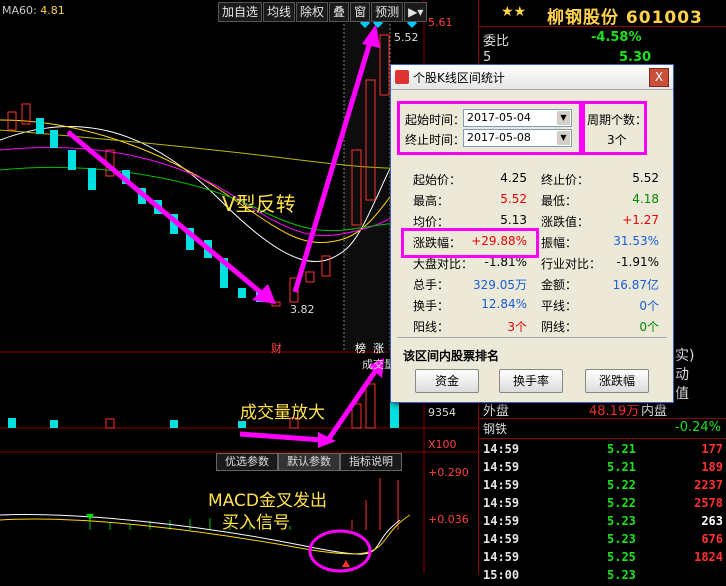 This screenshot has width=726, height=586. What do you see at coordinates (247, 462) in the screenshot?
I see `tab-optimized-params: 优选参数` at bounding box center [247, 462].